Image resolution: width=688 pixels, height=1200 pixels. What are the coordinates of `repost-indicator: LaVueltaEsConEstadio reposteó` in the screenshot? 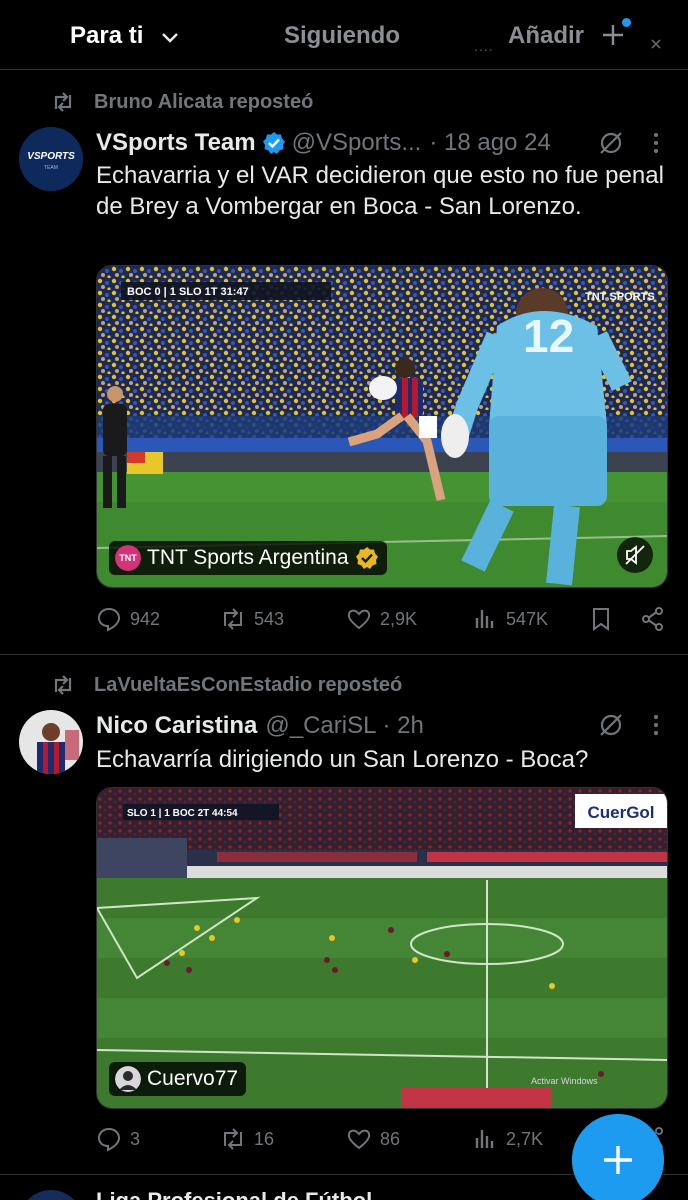 It's located at (226, 685).